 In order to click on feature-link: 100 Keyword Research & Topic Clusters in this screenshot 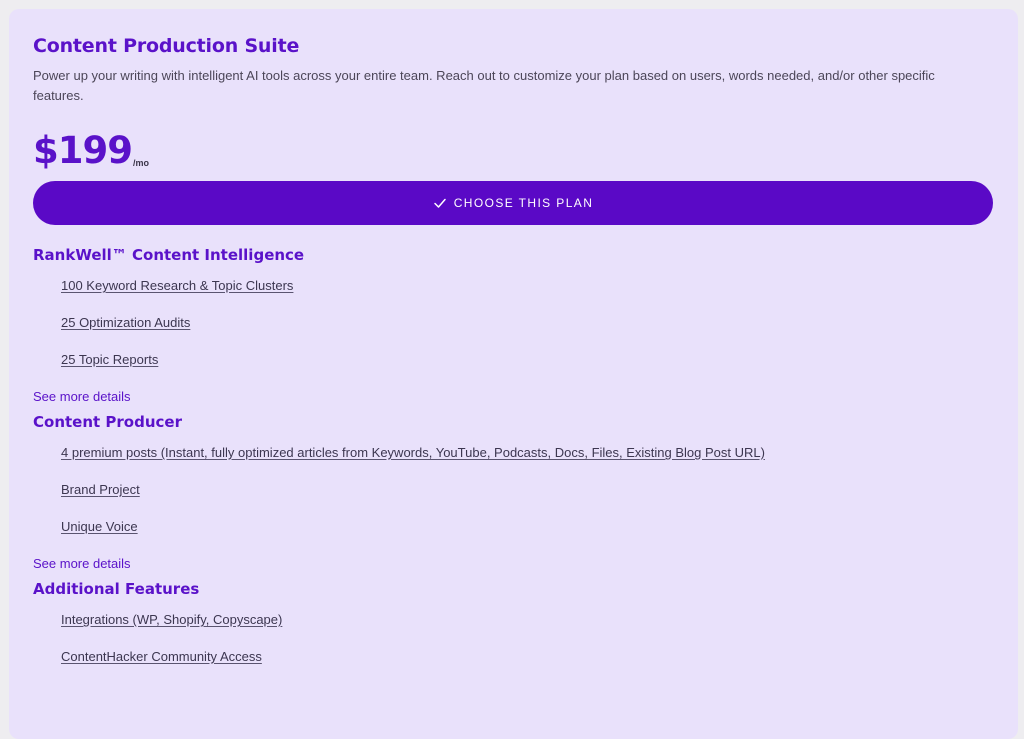, I will do `click(177, 285)`.